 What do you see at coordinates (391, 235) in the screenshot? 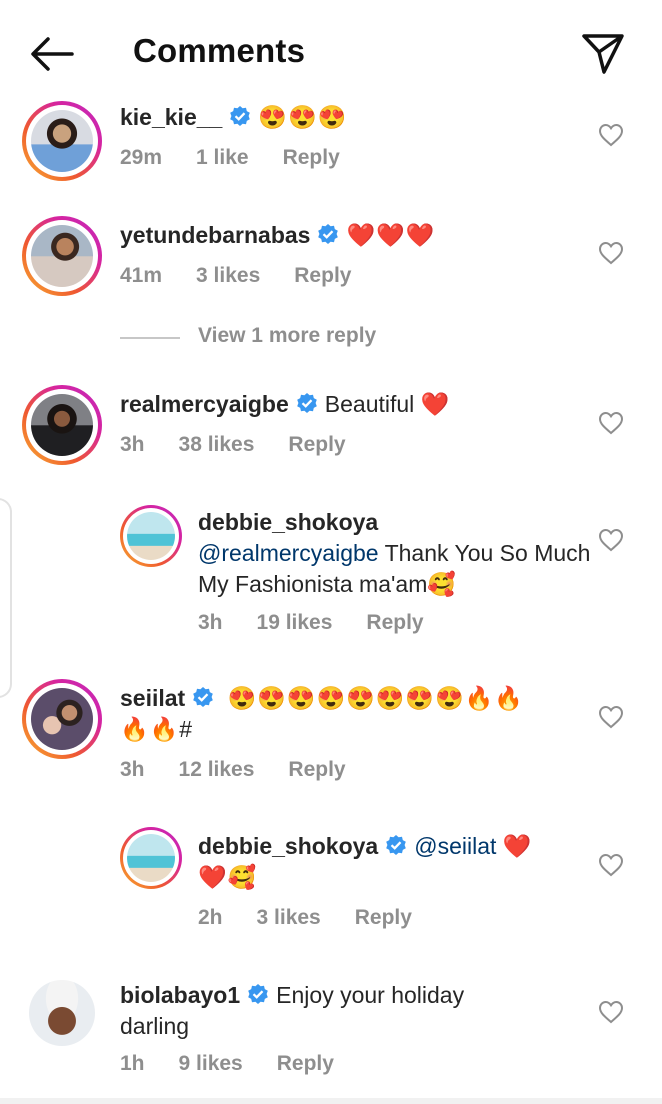
I see `comment-emojis: ❤️❤️❤️` at bounding box center [391, 235].